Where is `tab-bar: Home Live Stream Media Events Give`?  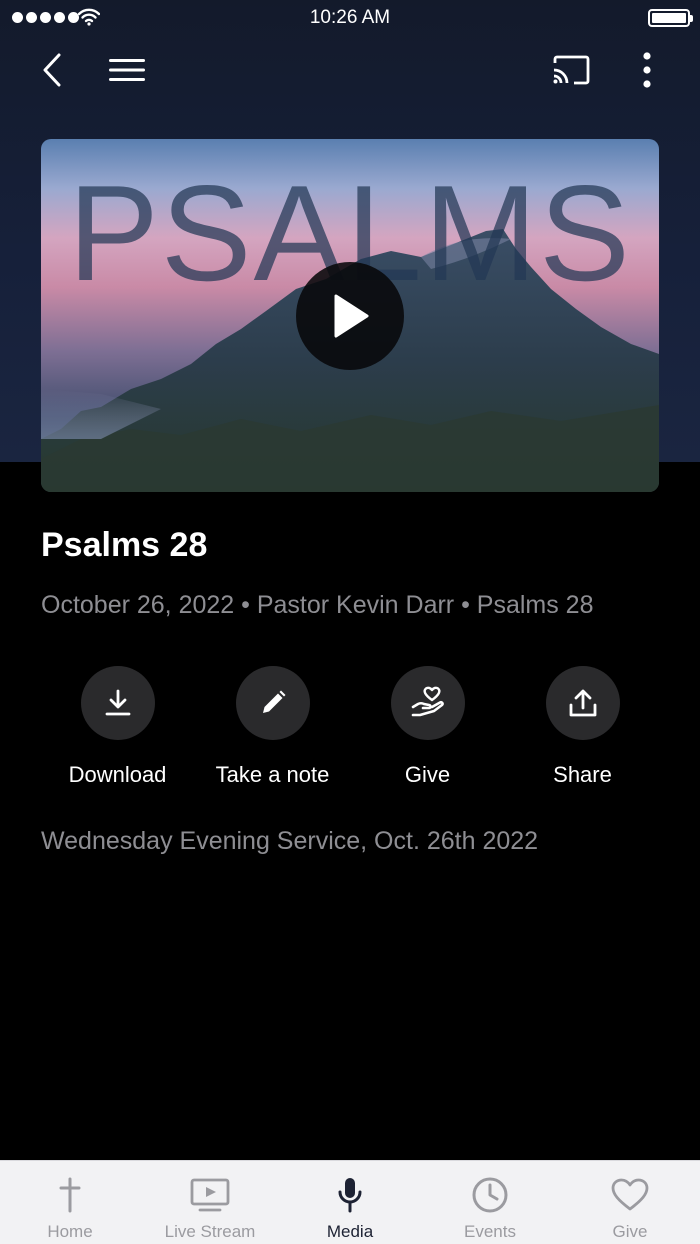 tab-bar: Home Live Stream Media Events Give is located at coordinates (350, 1202).